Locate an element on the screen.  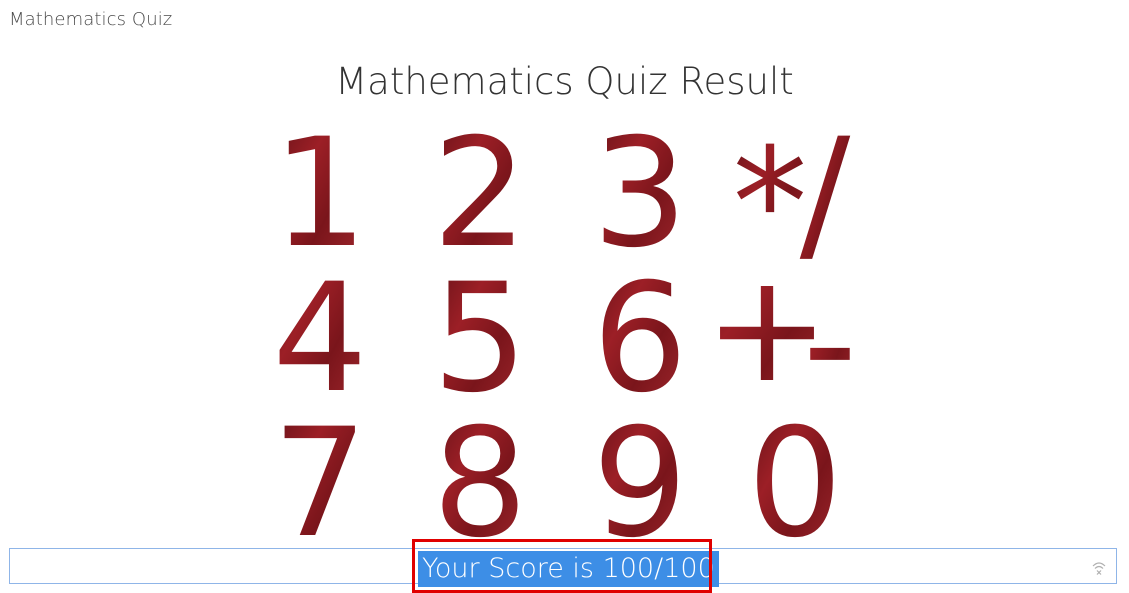
glyph-digit-9: 9 is located at coordinates (639, 473).